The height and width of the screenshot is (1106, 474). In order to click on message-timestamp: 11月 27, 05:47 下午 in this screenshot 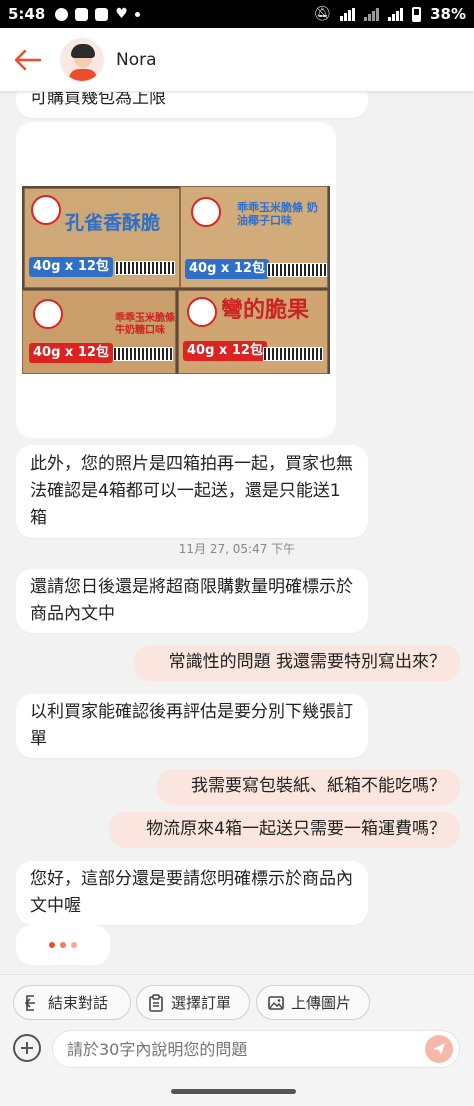, I will do `click(237, 549)`.